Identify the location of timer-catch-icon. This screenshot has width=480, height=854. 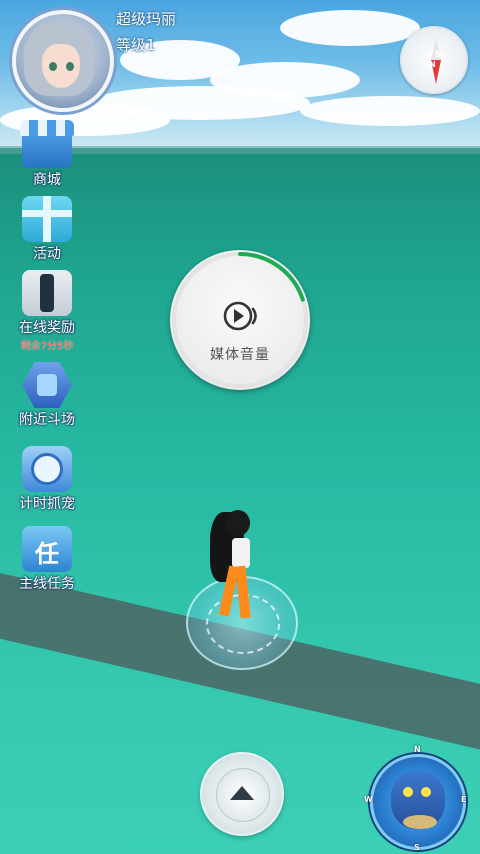
(47, 469).